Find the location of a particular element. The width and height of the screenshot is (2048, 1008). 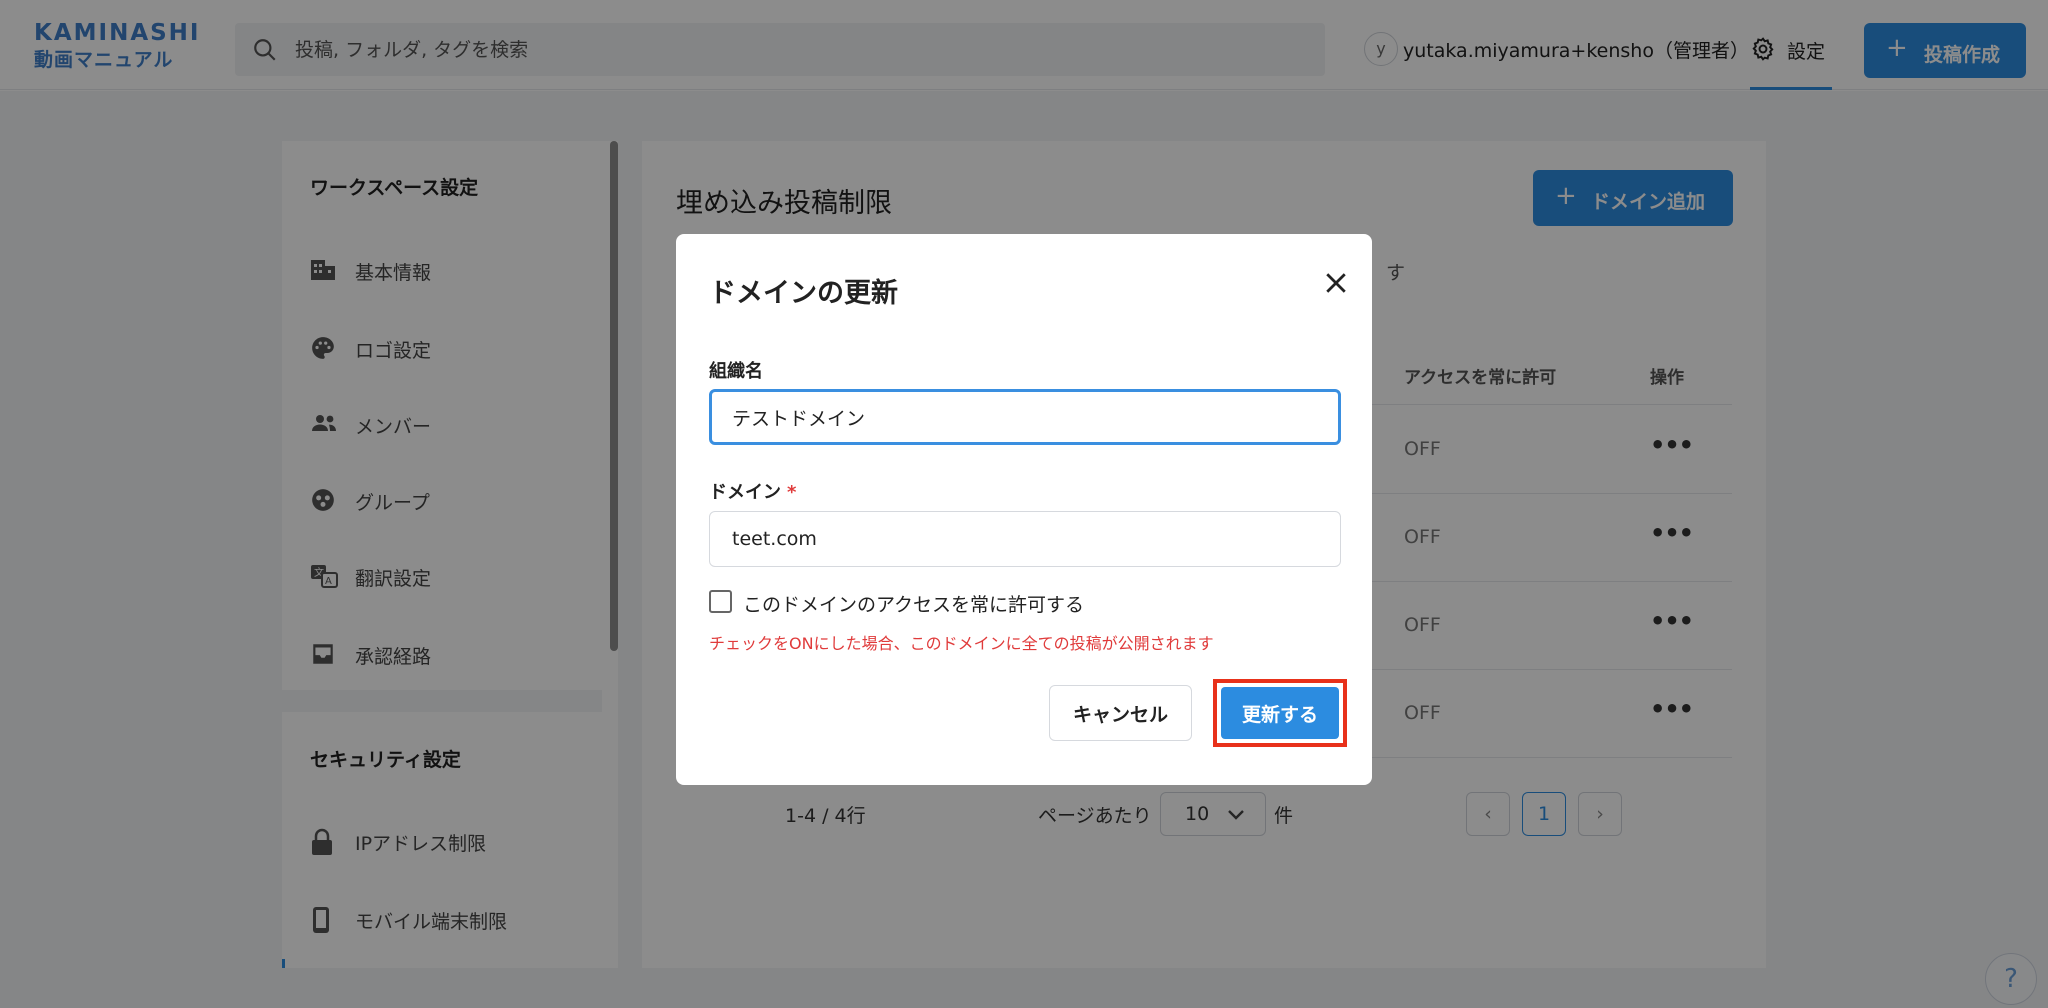

domain-input is located at coordinates (1025, 539).